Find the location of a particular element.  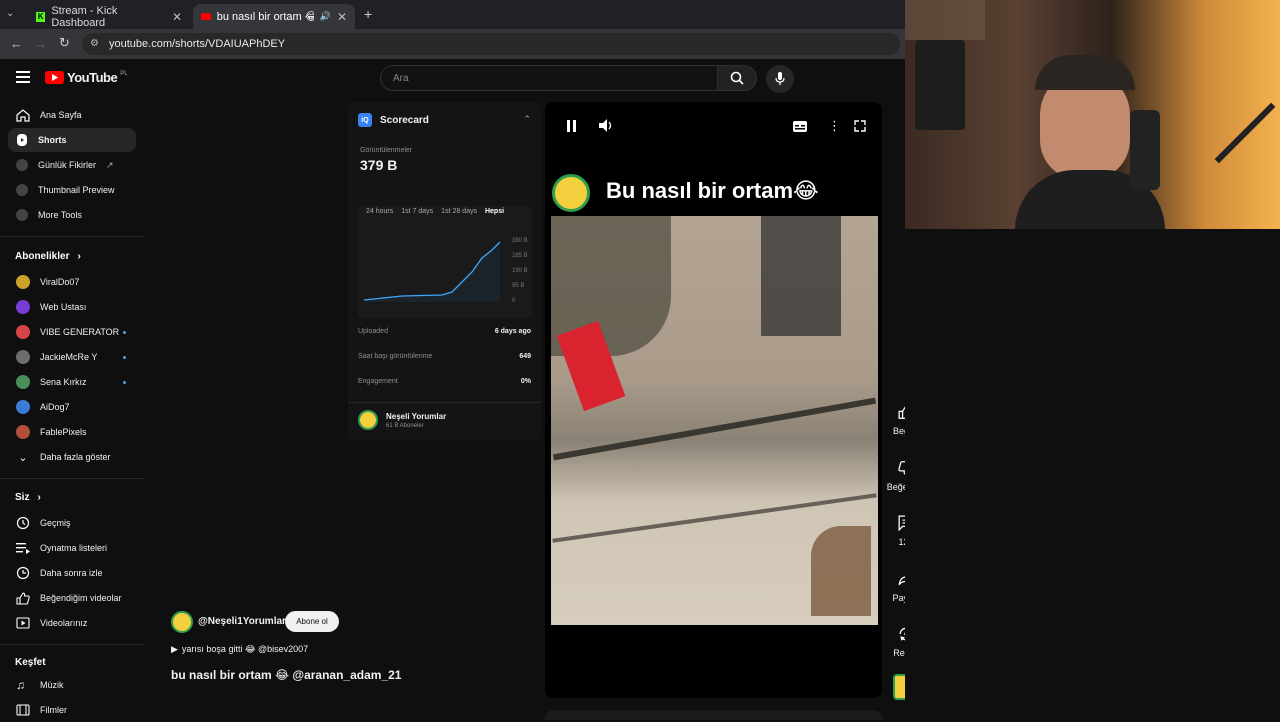

channel-handle: @Neşeli1Yorumlar is located at coordinates (242, 621).